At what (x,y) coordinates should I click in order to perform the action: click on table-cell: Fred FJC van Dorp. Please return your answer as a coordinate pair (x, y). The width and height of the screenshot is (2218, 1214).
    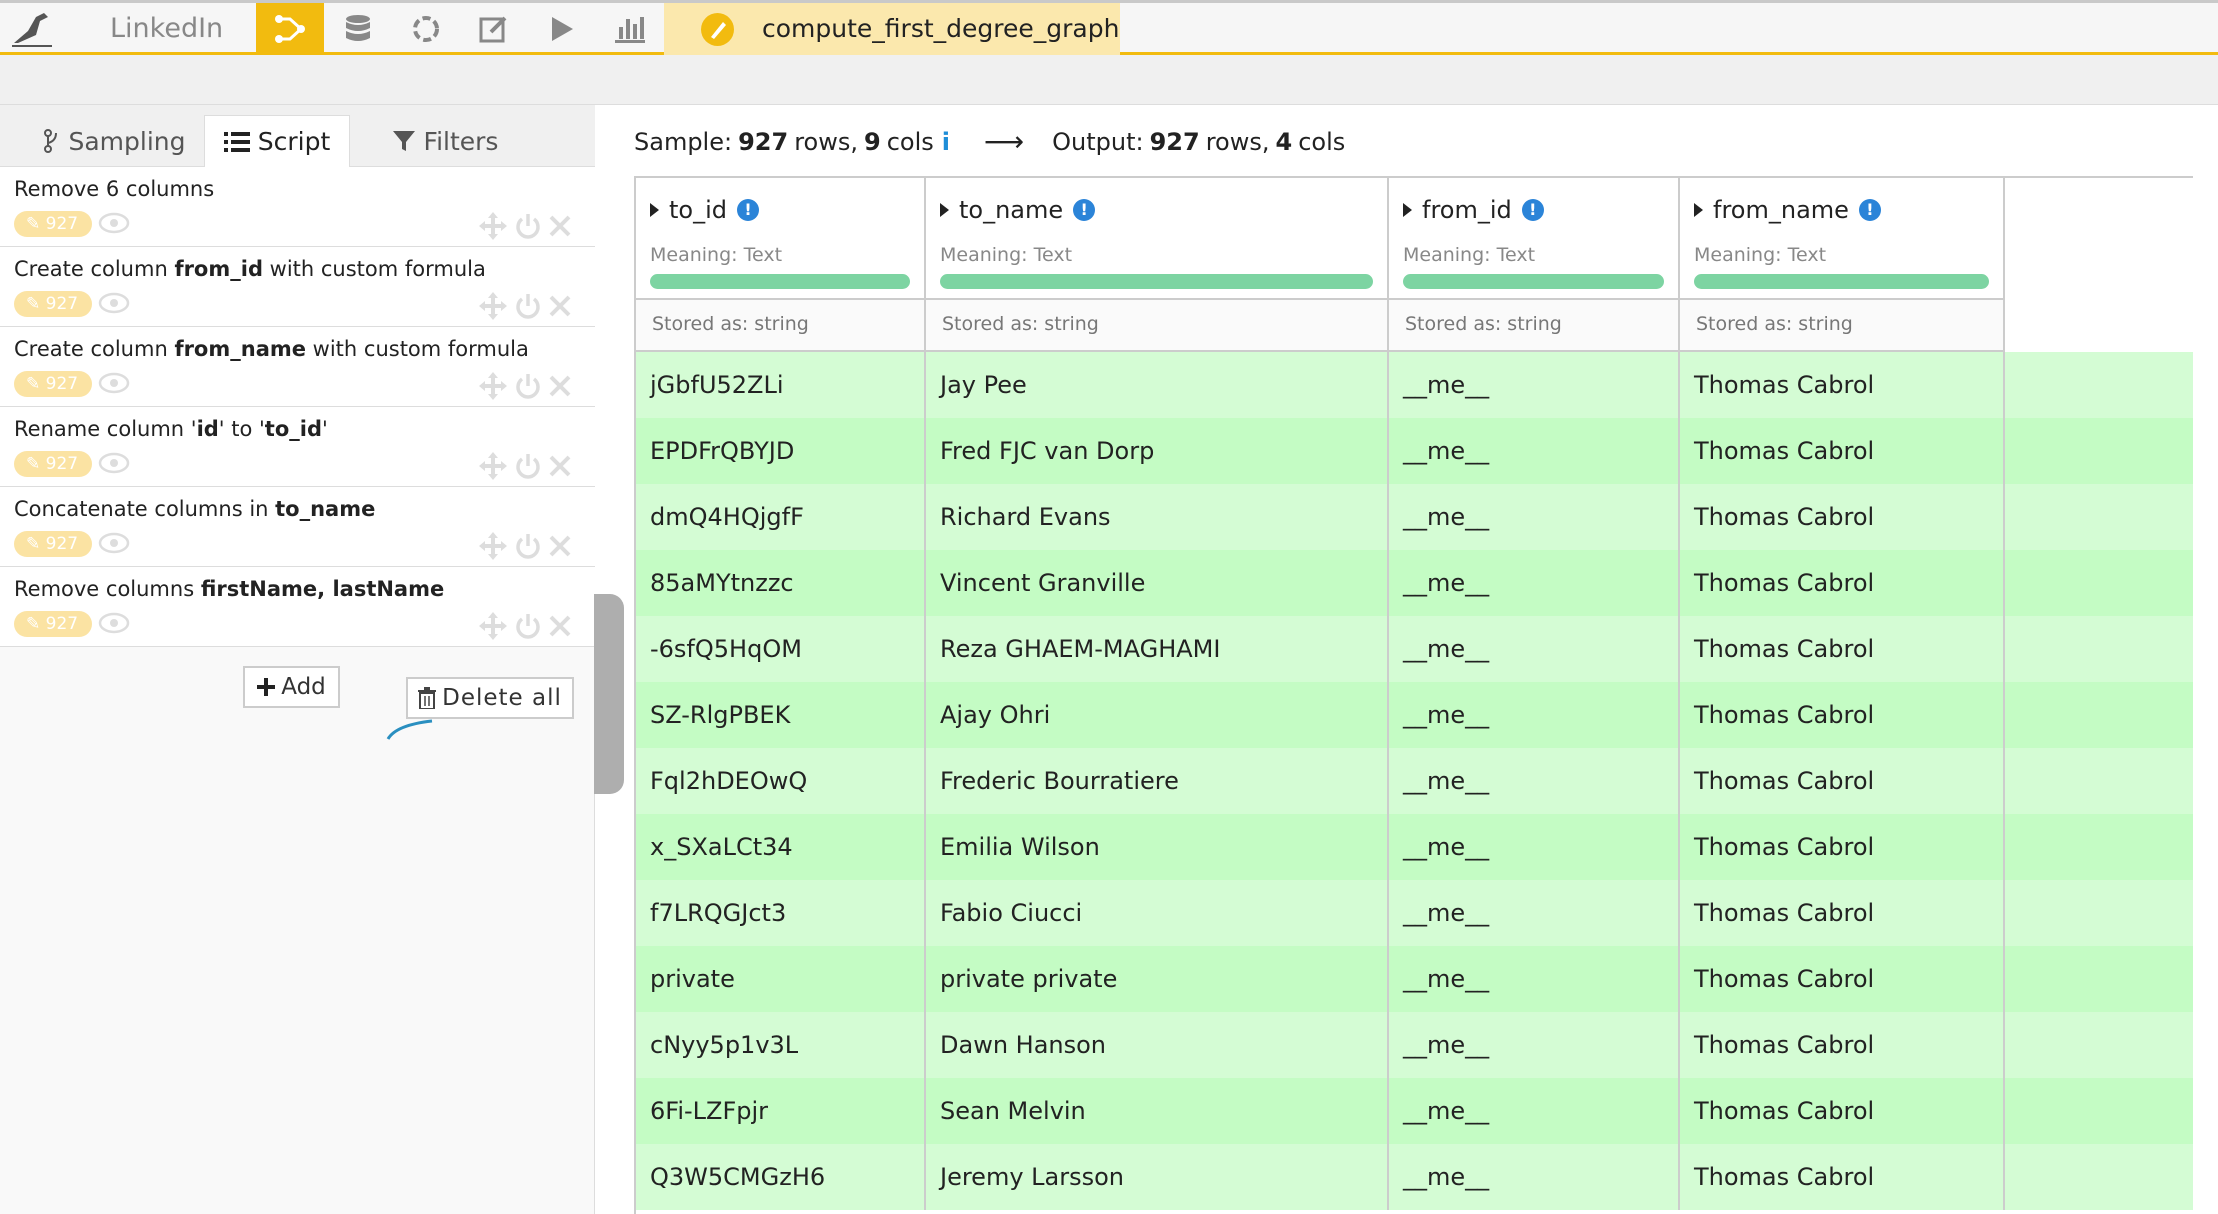
    Looking at the image, I should click on (1157, 451).